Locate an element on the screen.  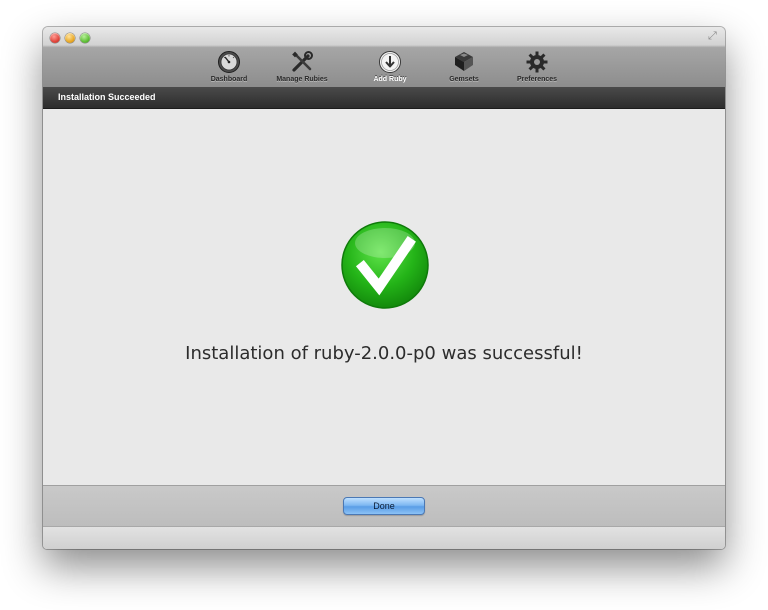
gear-icon is located at coordinates (537, 62).